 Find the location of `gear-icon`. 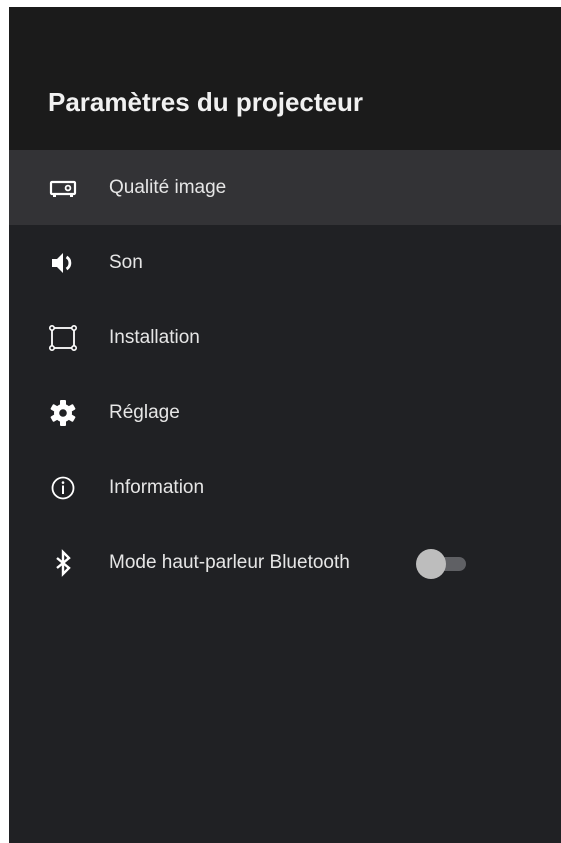

gear-icon is located at coordinates (63, 413).